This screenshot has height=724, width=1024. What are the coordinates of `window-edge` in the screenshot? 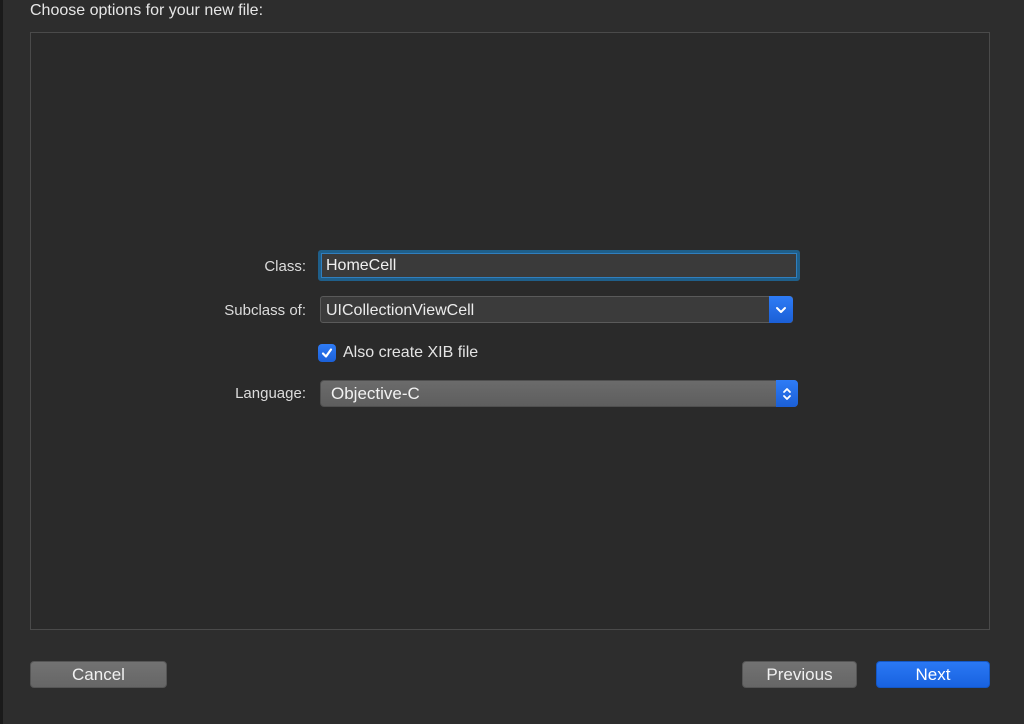 It's located at (1, 362).